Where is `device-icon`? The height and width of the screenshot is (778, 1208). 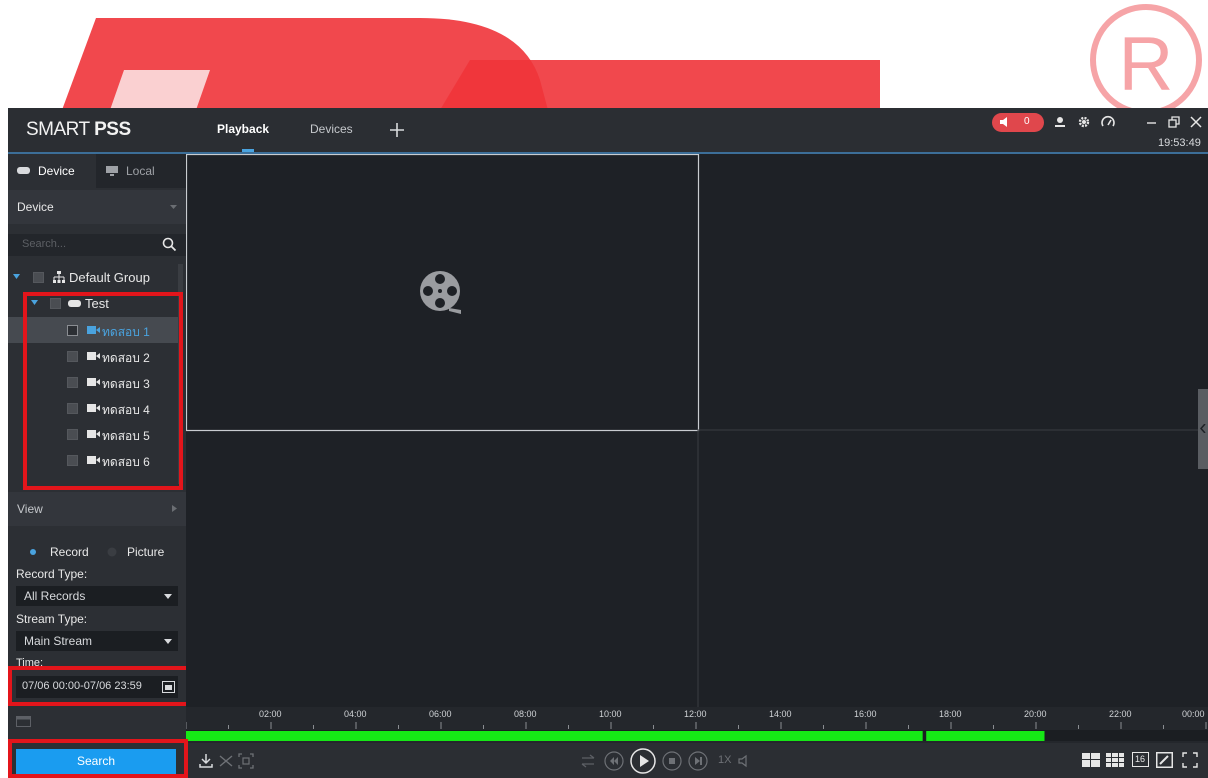
device-icon is located at coordinates (23, 170).